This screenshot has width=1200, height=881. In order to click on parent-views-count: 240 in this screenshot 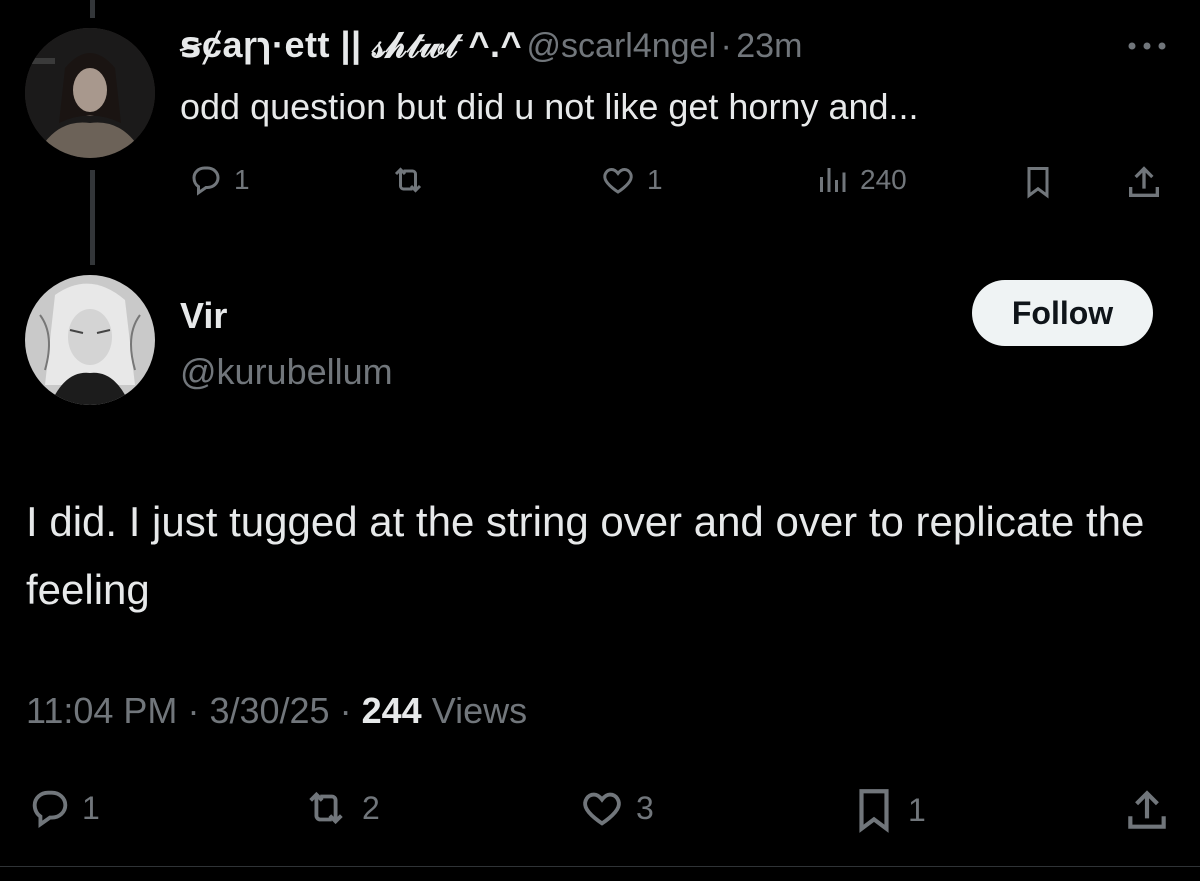, I will do `click(883, 179)`.